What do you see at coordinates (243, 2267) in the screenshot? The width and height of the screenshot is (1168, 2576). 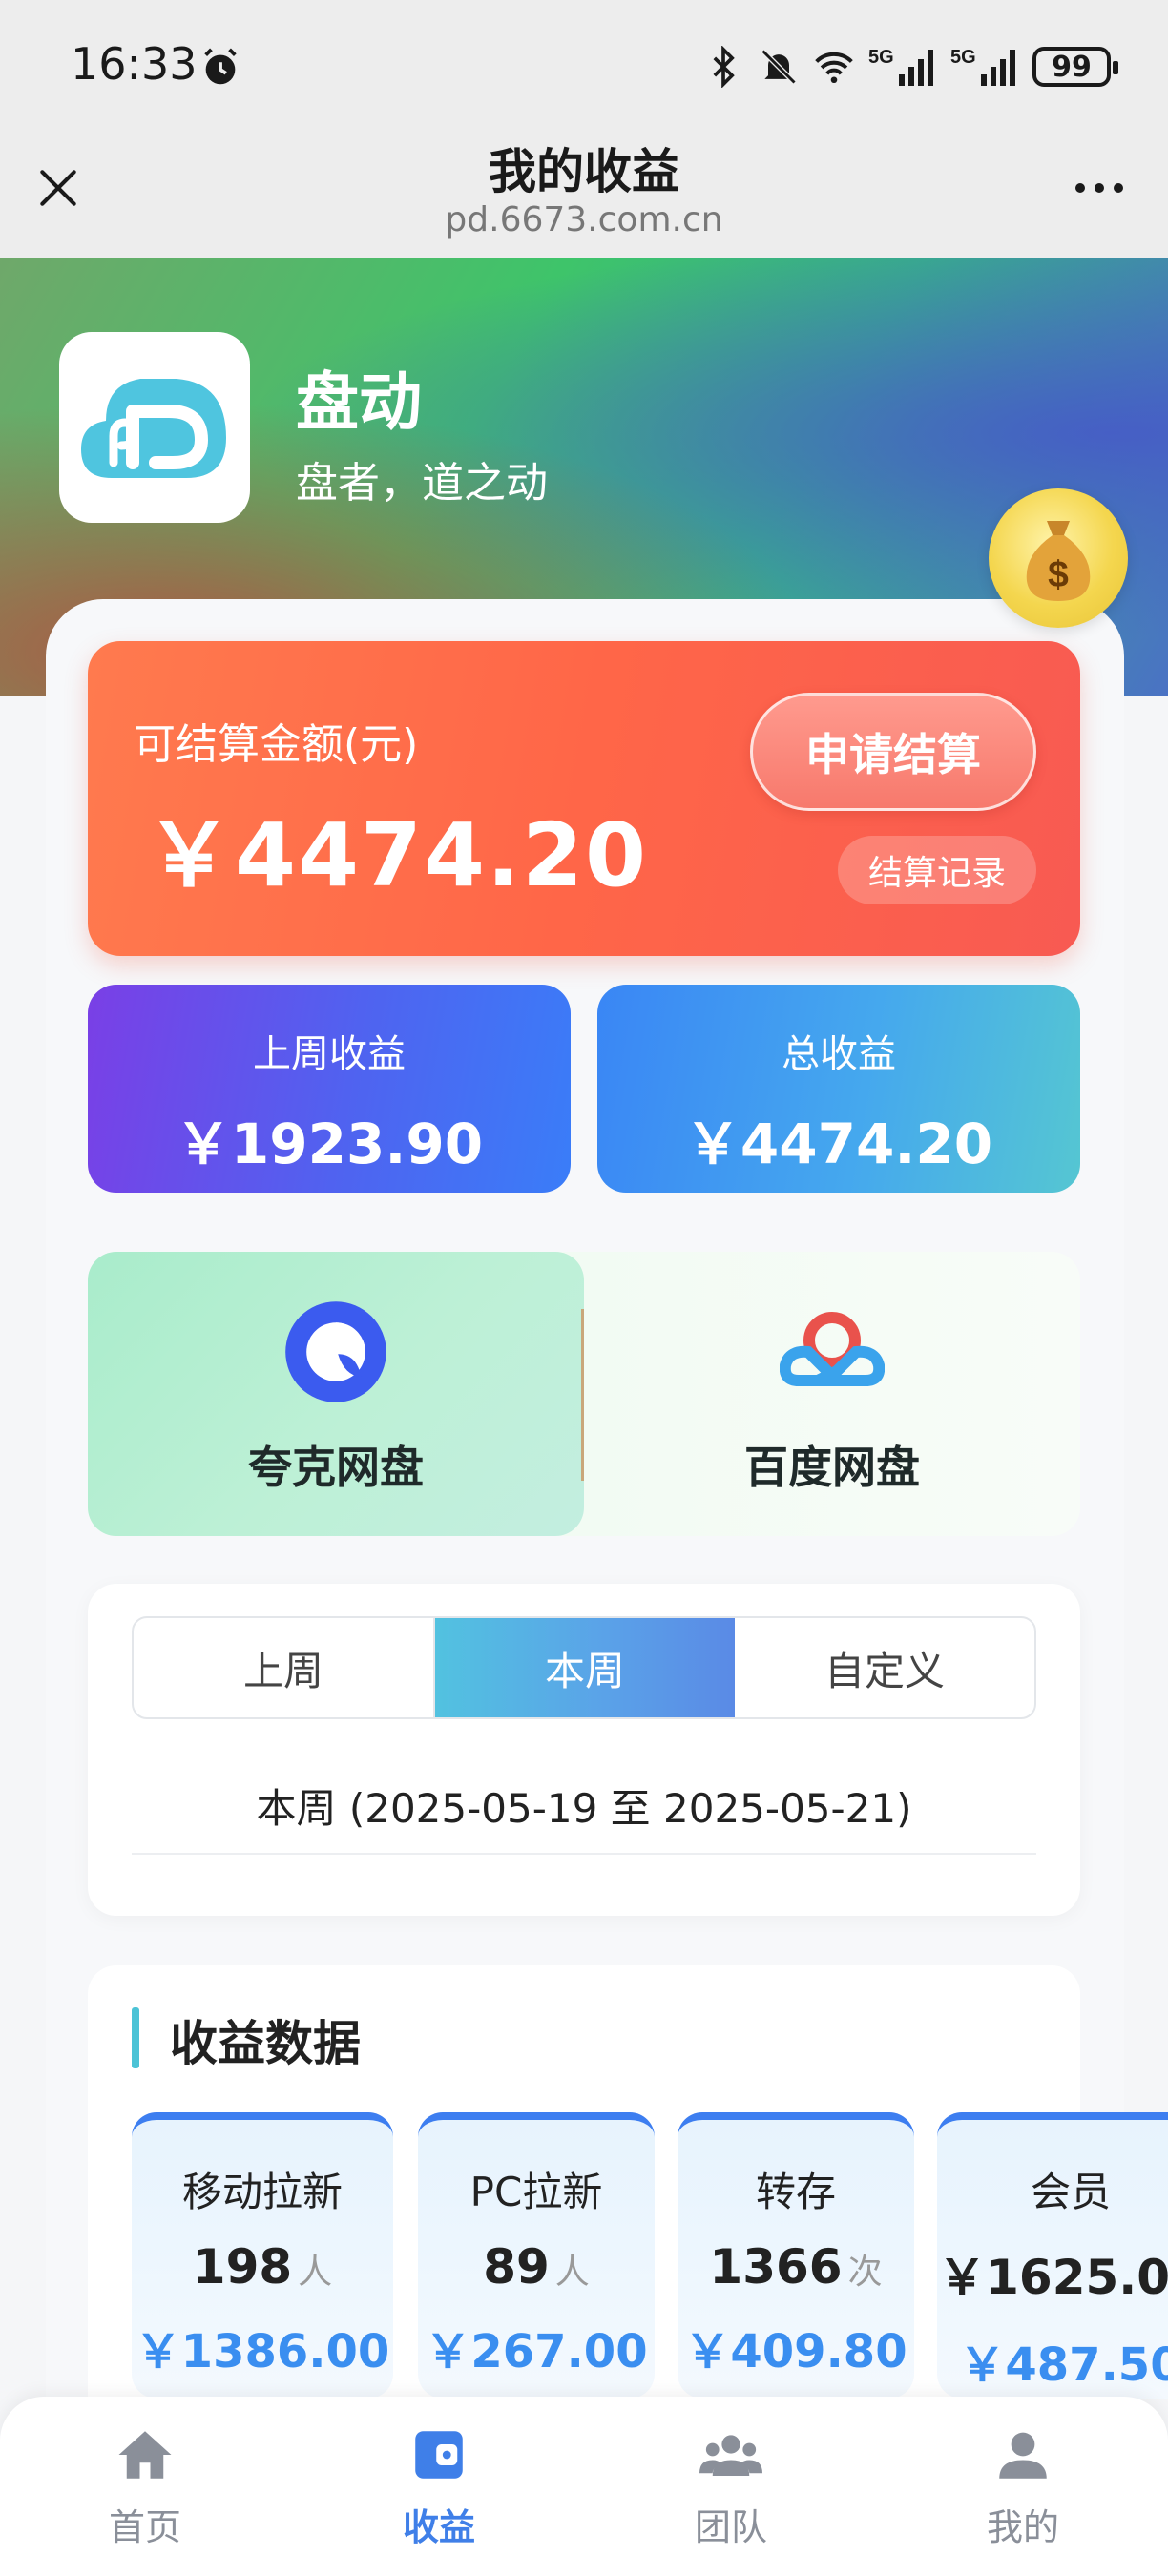 I see `metric-count-value: 198` at bounding box center [243, 2267].